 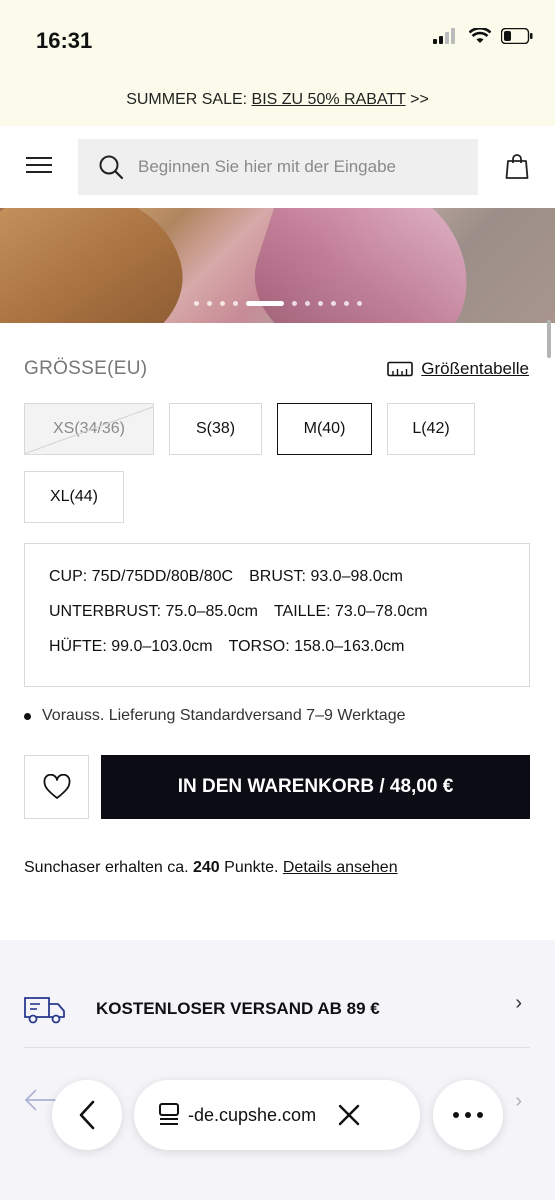 What do you see at coordinates (340, 867) in the screenshot?
I see `points-details-link: Details ansehen` at bounding box center [340, 867].